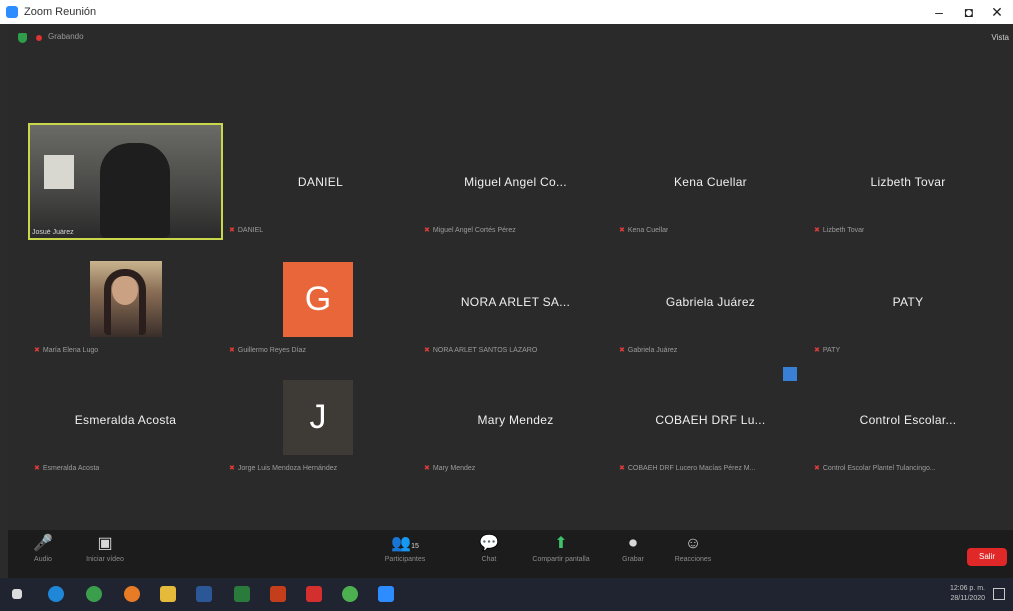  I want to click on excel-icon, so click(242, 594).